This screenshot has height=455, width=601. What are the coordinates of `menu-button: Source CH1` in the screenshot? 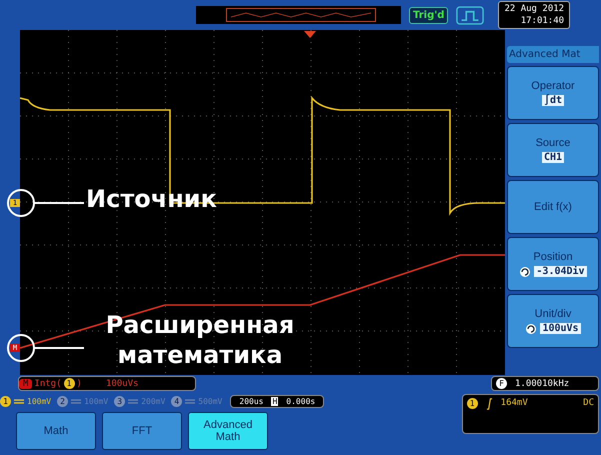 It's located at (553, 150).